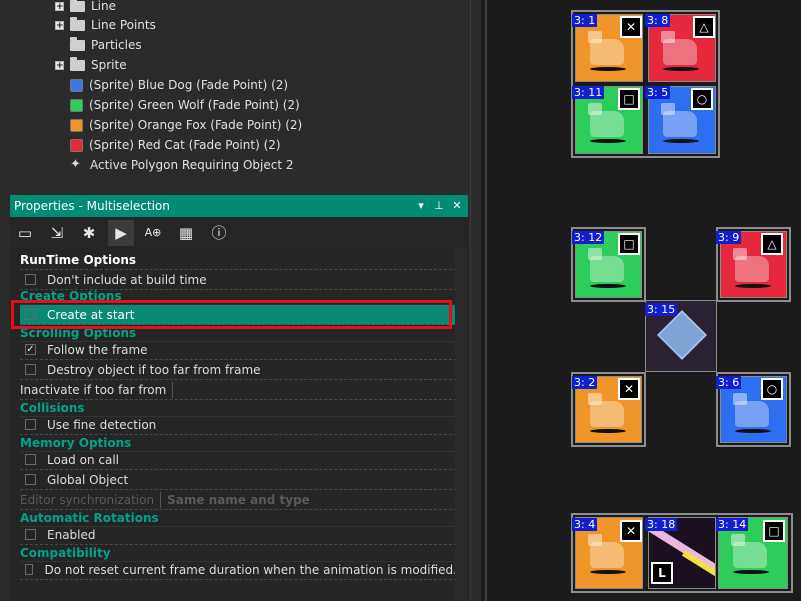 The height and width of the screenshot is (601, 801). What do you see at coordinates (238, 425) in the screenshot?
I see `fine-detection-row: Use fine detection` at bounding box center [238, 425].